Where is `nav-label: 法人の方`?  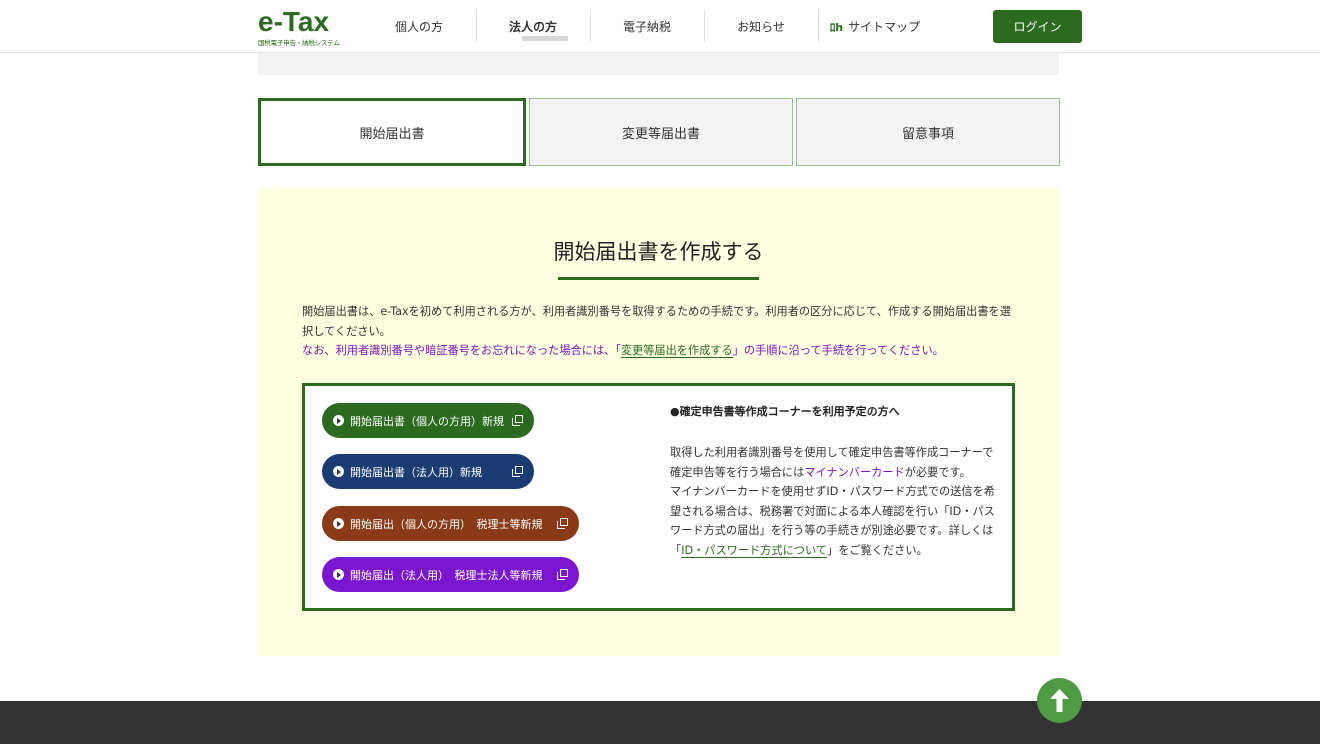
nav-label: 法人の方 is located at coordinates (532, 27).